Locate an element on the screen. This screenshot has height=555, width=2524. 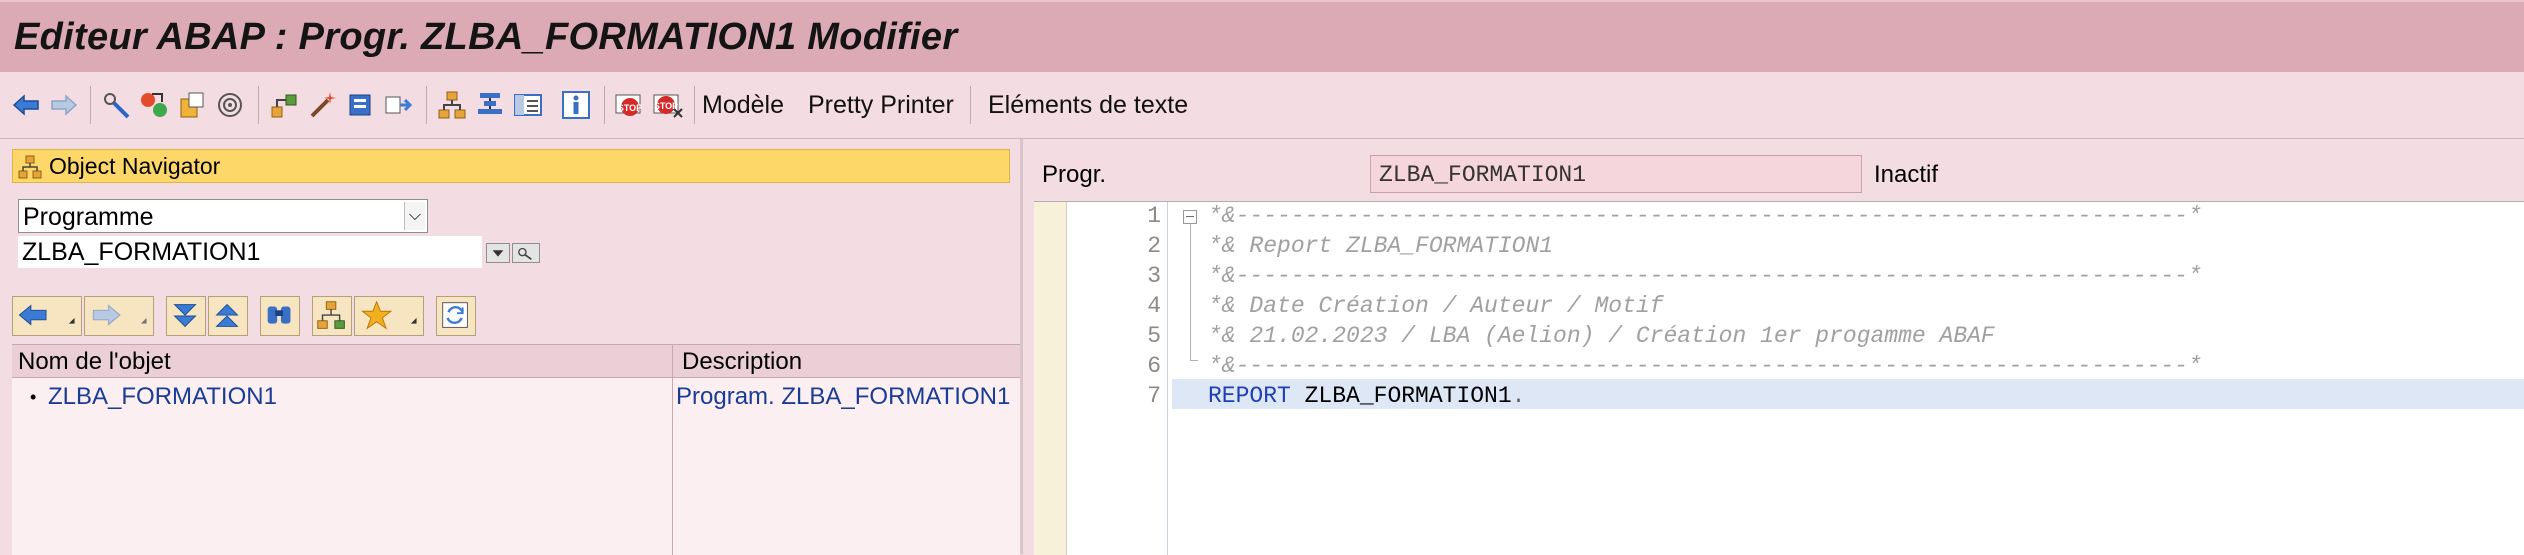
modele-button: Modèle is located at coordinates (743, 105).